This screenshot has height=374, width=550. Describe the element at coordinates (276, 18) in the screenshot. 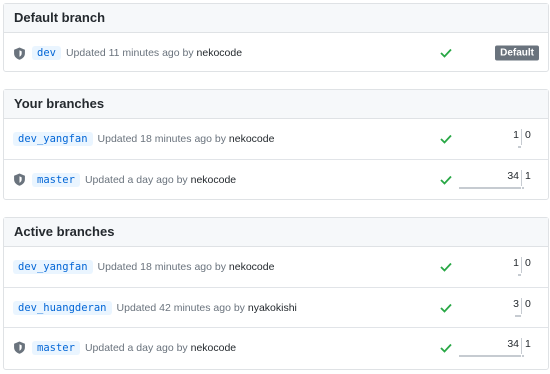

I see `section-title: Default branch` at that location.